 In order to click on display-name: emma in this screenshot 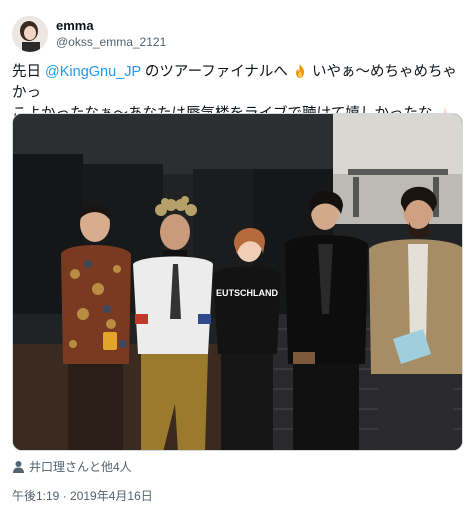, I will do `click(111, 26)`.